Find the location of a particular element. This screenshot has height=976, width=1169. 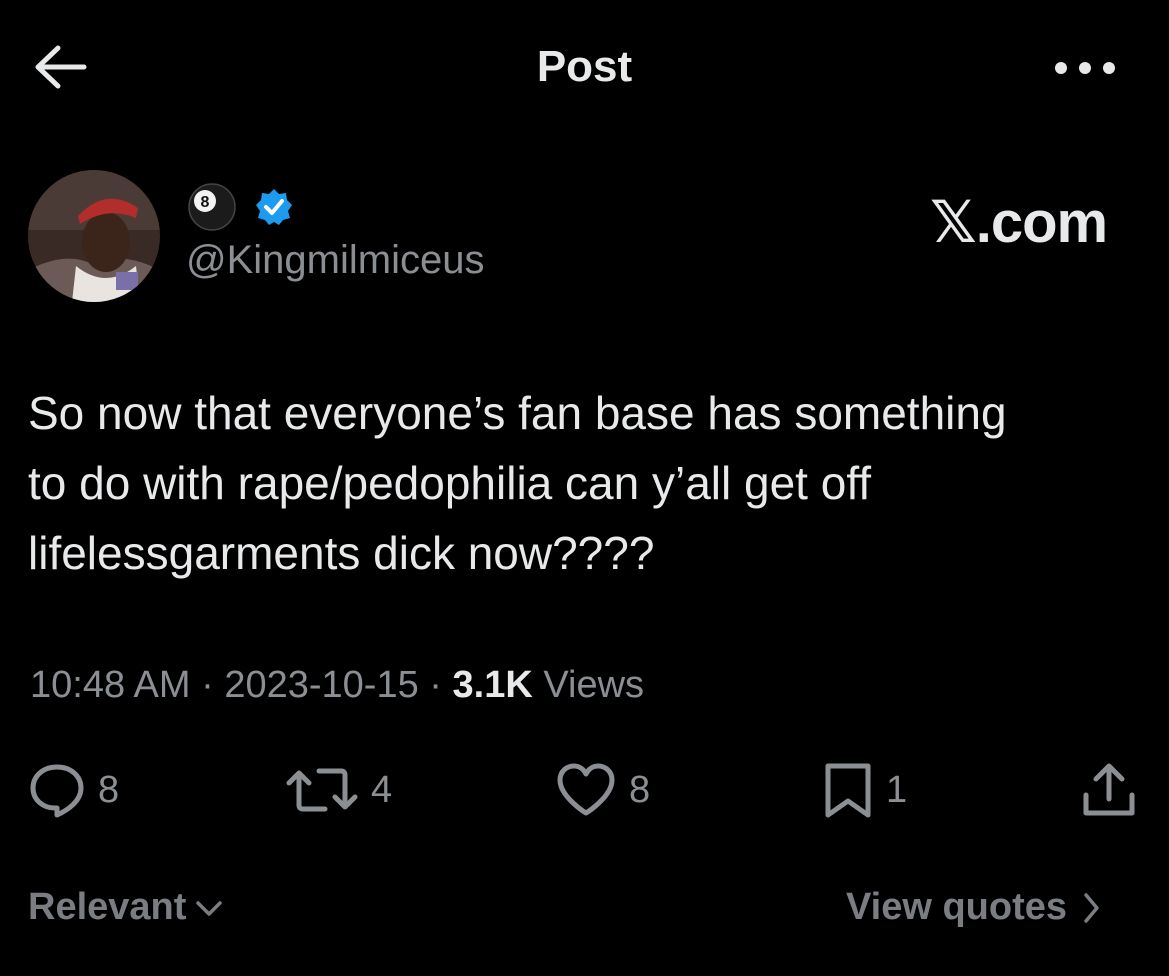

views-label: Views is located at coordinates (588, 685).